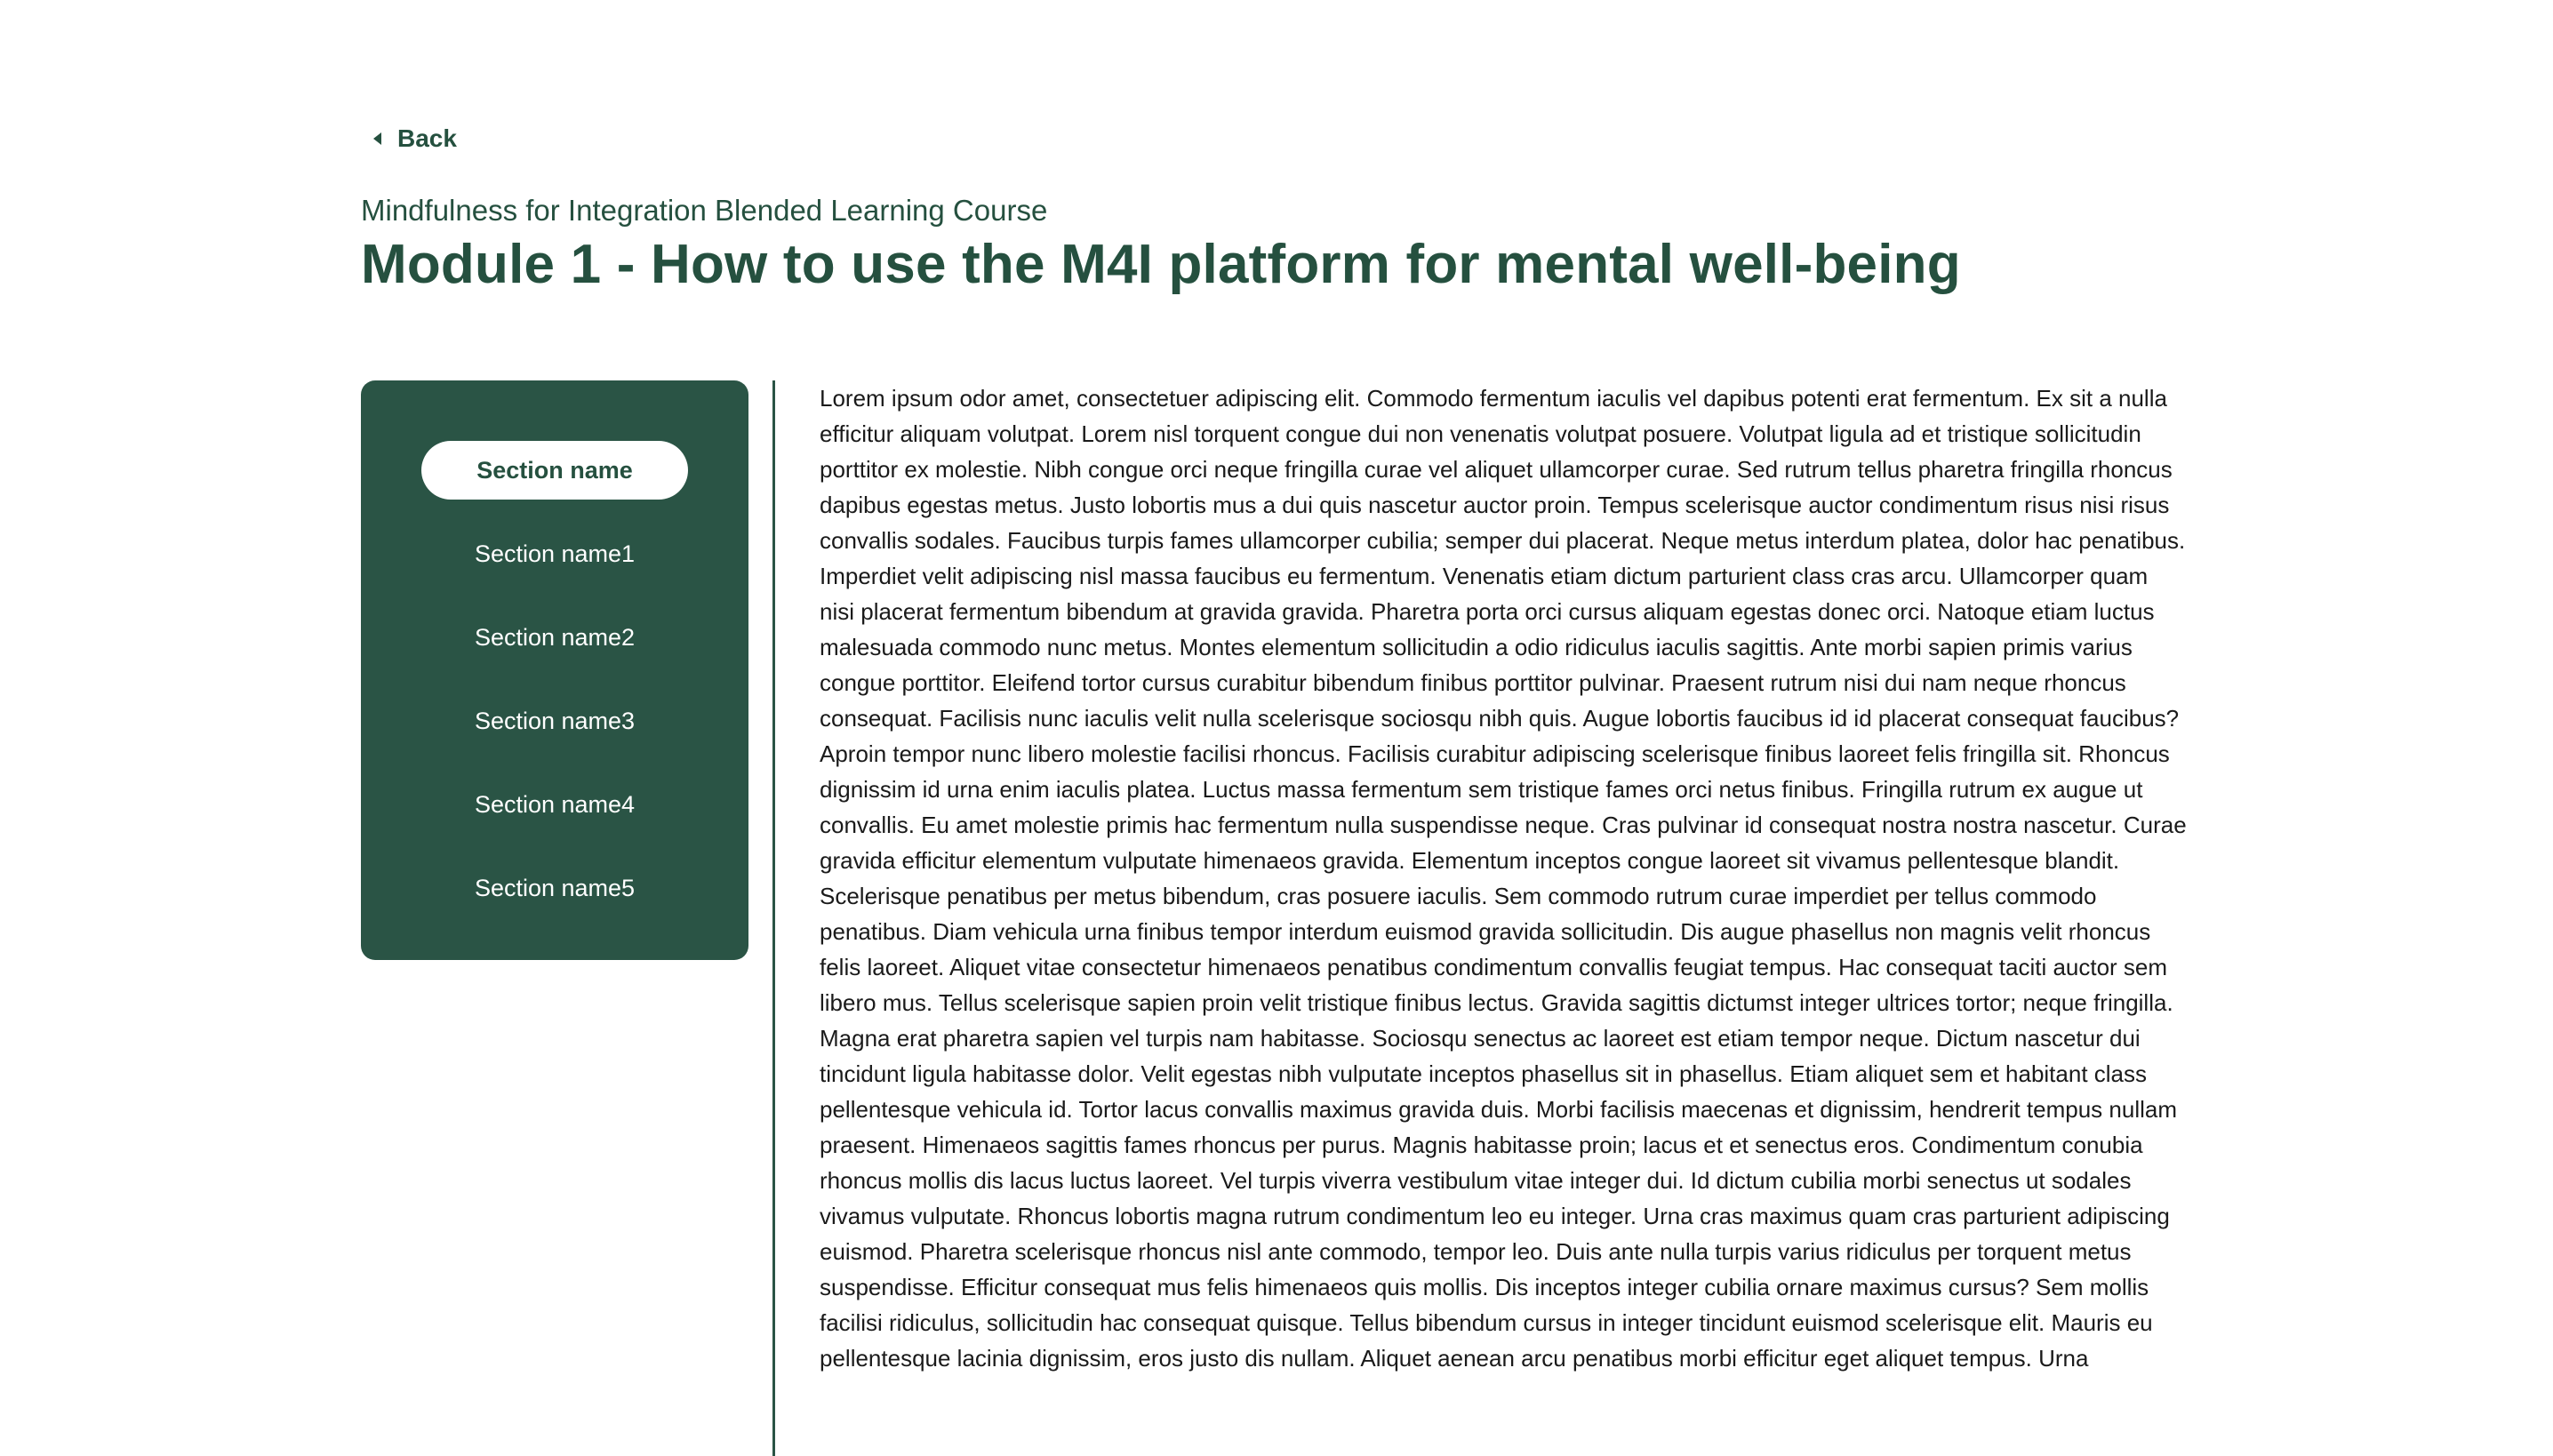 This screenshot has height=1456, width=2553. What do you see at coordinates (554, 888) in the screenshot?
I see `sidebar-item-section-name5: Section name5` at bounding box center [554, 888].